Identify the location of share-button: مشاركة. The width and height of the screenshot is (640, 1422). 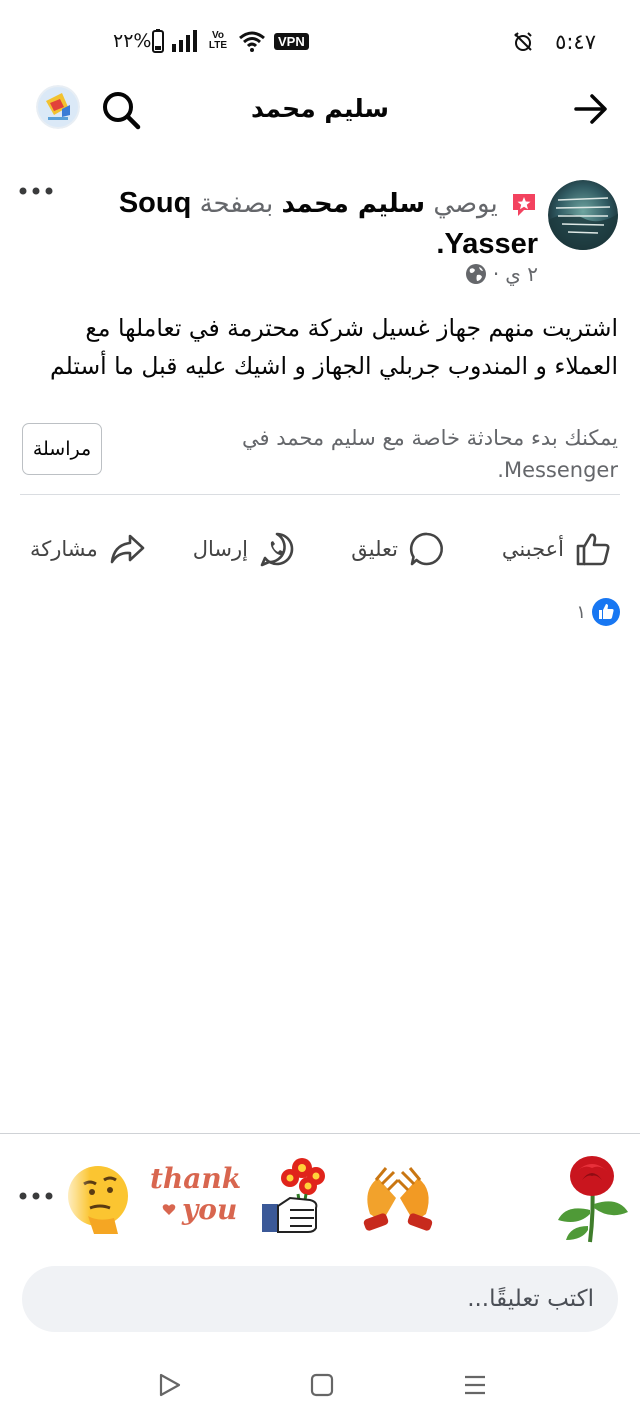
(88, 549).